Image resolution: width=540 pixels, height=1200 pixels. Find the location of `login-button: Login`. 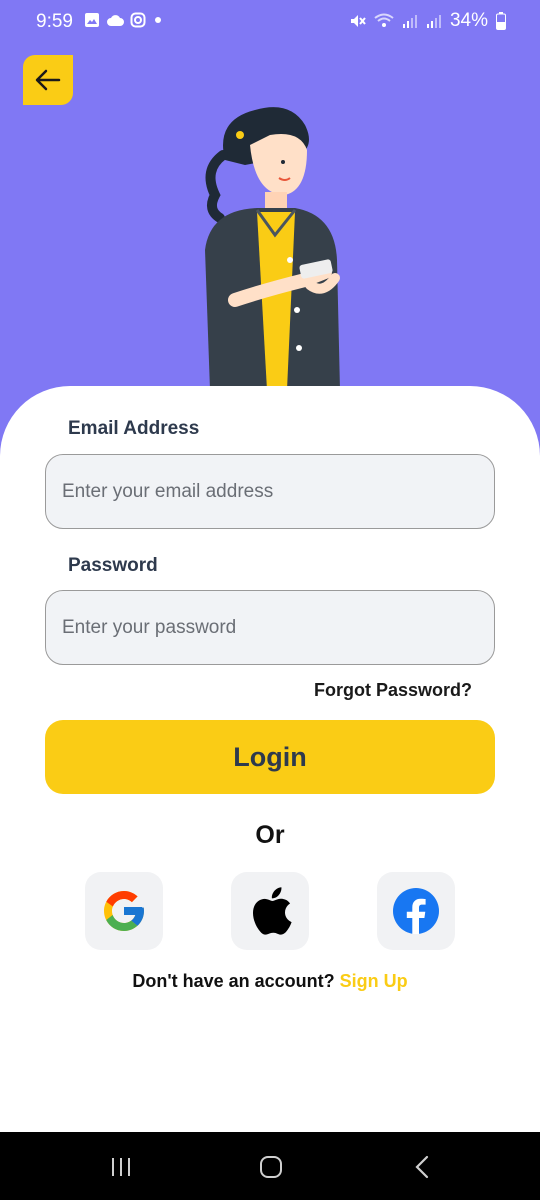

login-button: Login is located at coordinates (270, 757).